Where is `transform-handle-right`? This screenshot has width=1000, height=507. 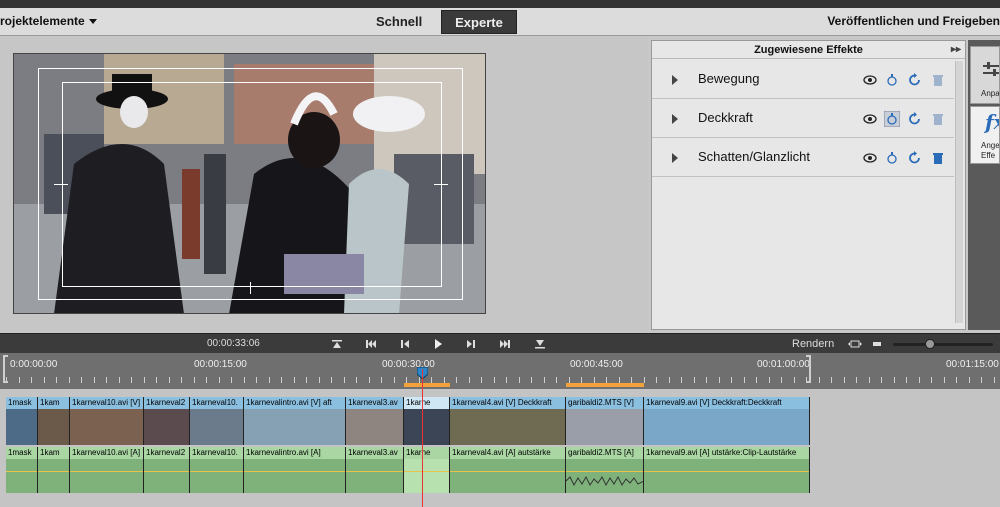 transform-handle-right is located at coordinates (441, 184).